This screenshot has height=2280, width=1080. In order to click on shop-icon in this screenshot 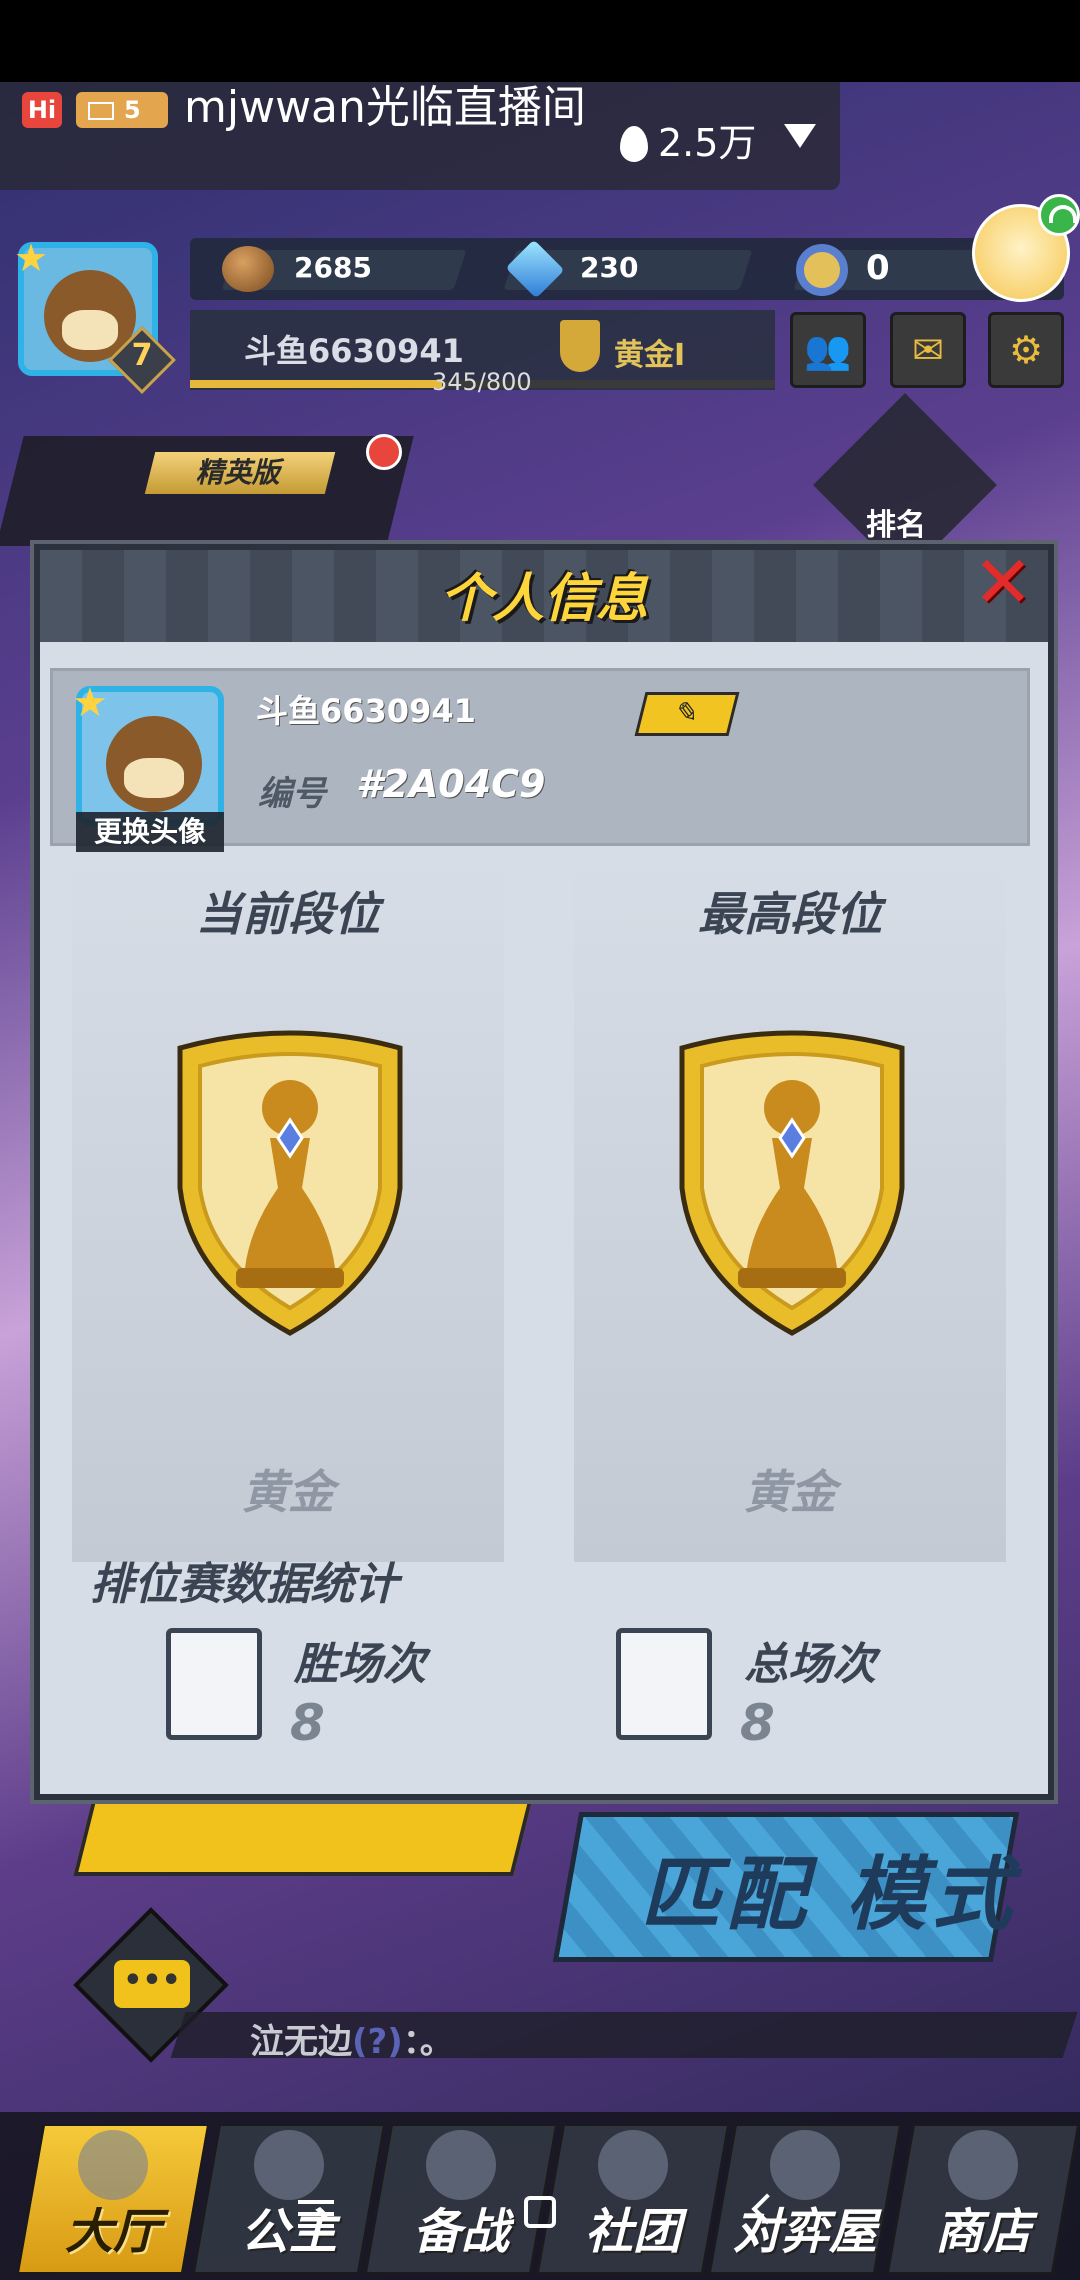, I will do `click(983, 2165)`.